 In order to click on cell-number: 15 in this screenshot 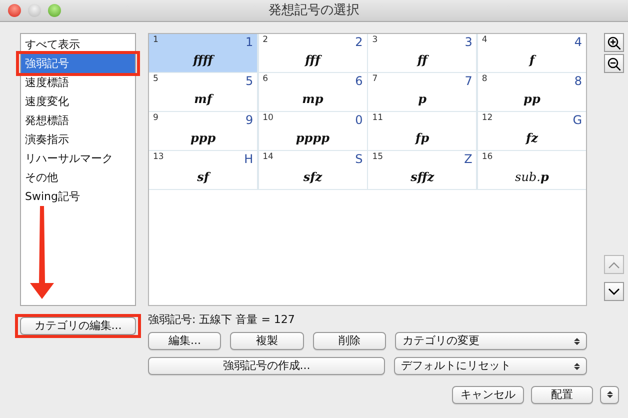, I will do `click(378, 157)`.